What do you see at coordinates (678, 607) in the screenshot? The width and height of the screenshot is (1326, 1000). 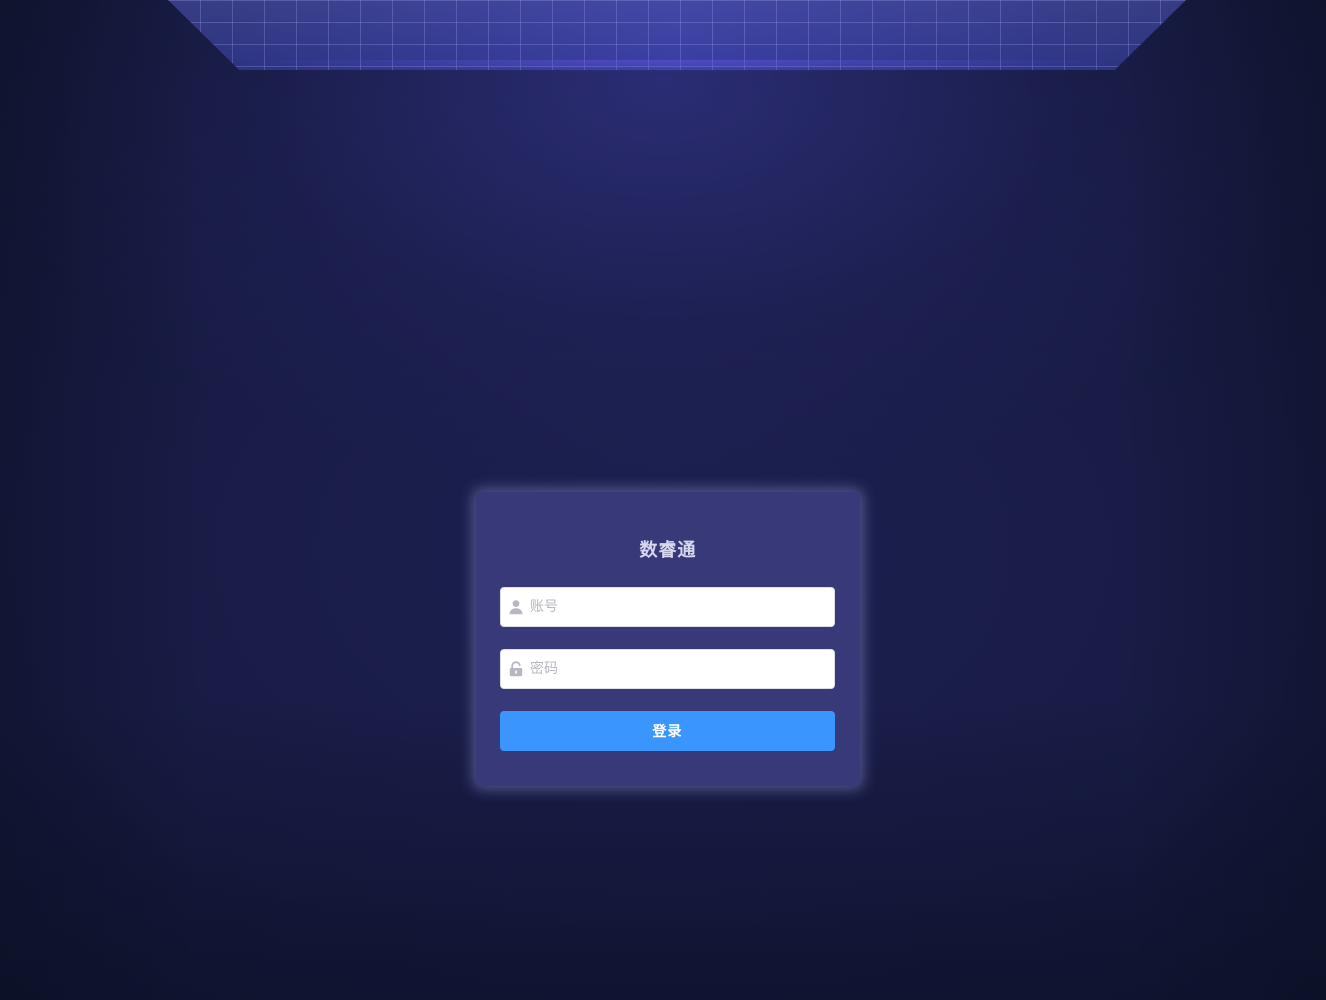 I see `account-input` at bounding box center [678, 607].